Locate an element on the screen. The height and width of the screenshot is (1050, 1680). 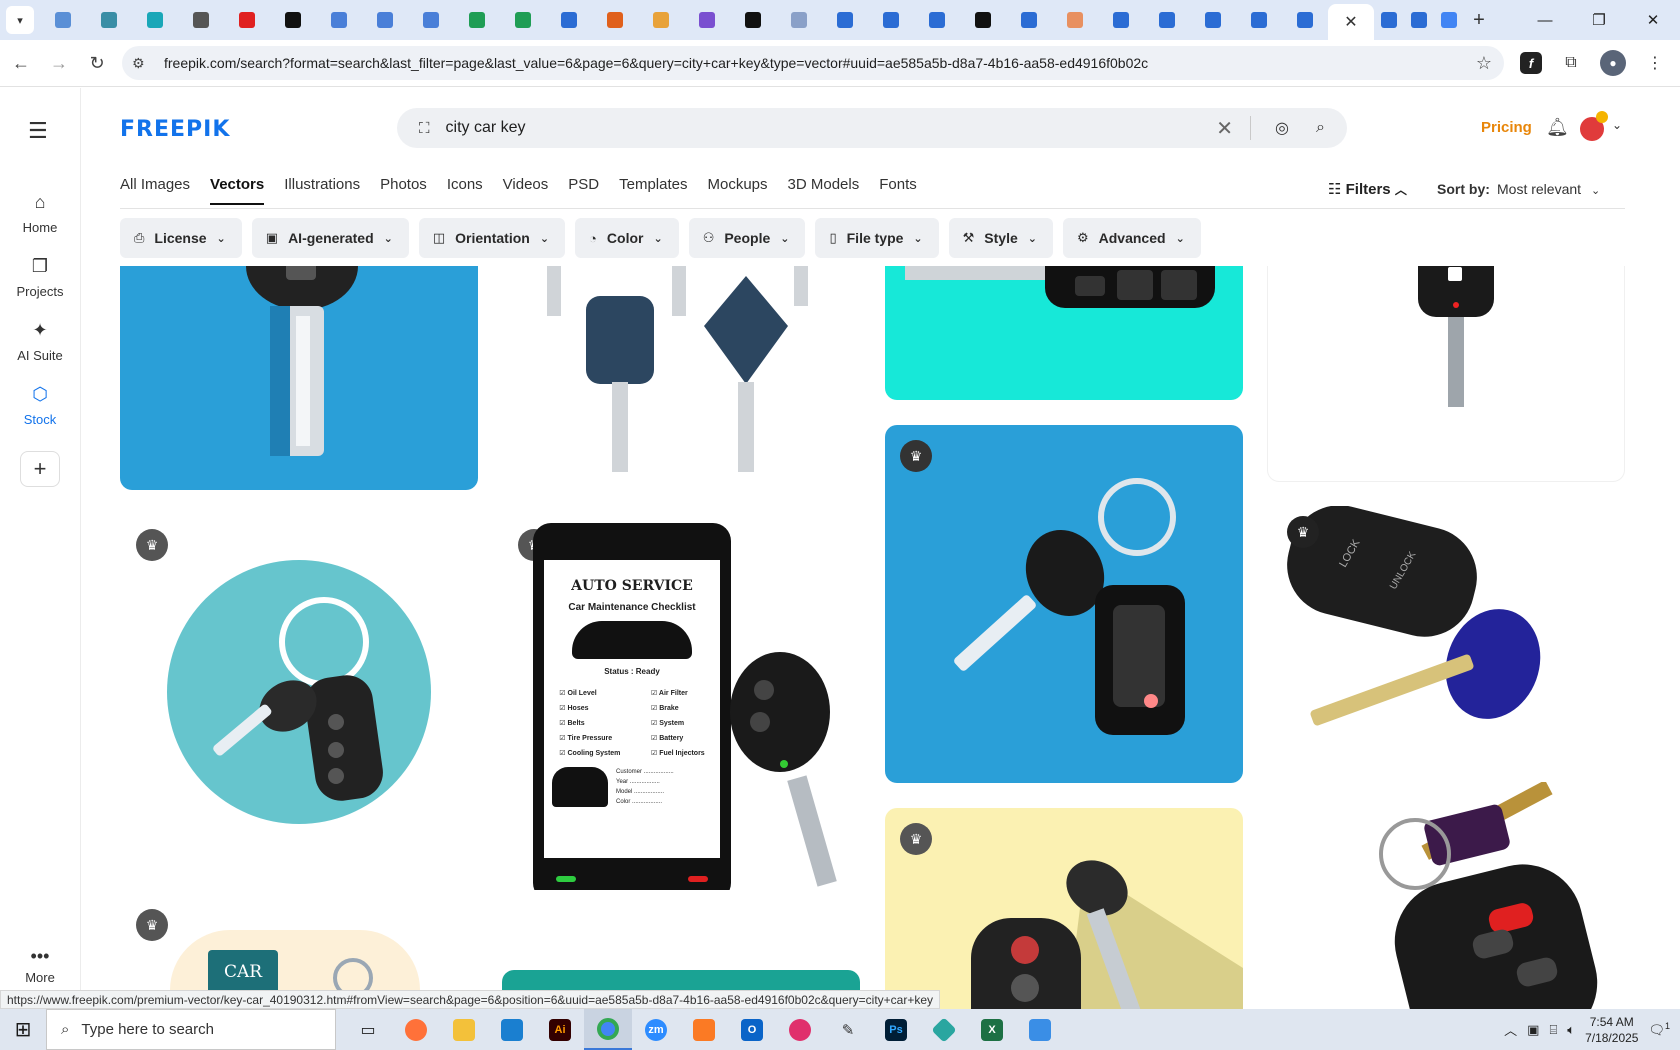
tab-icons: Icons is located at coordinates (465, 190).